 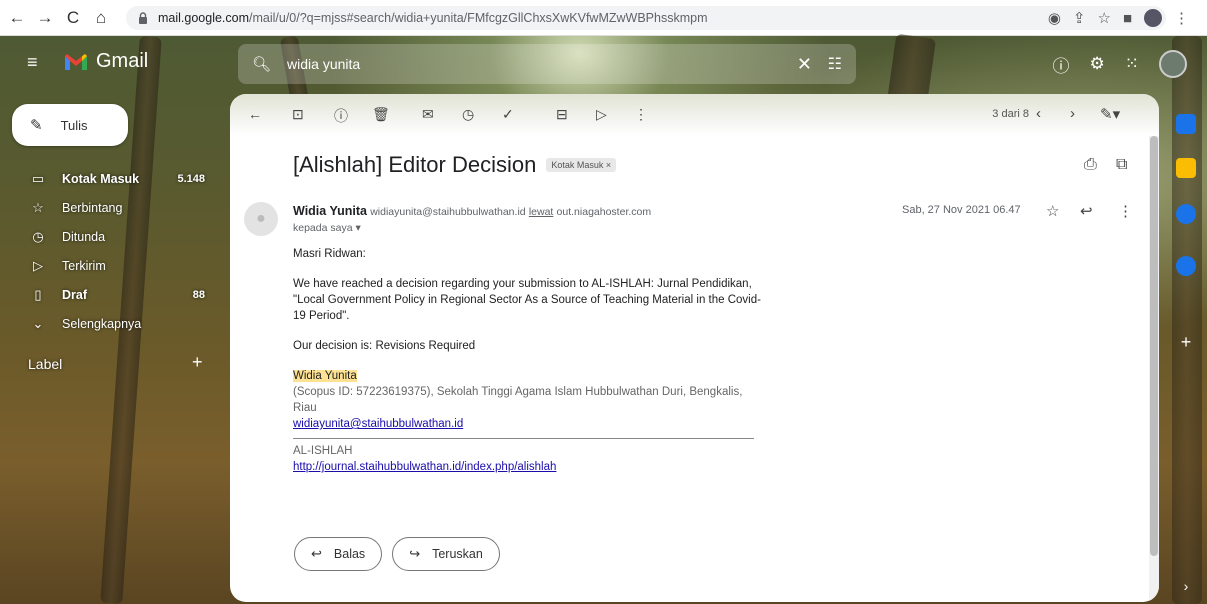 What do you see at coordinates (102, 323) in the screenshot?
I see `sidebar-item-label: Selengkapnya` at bounding box center [102, 323].